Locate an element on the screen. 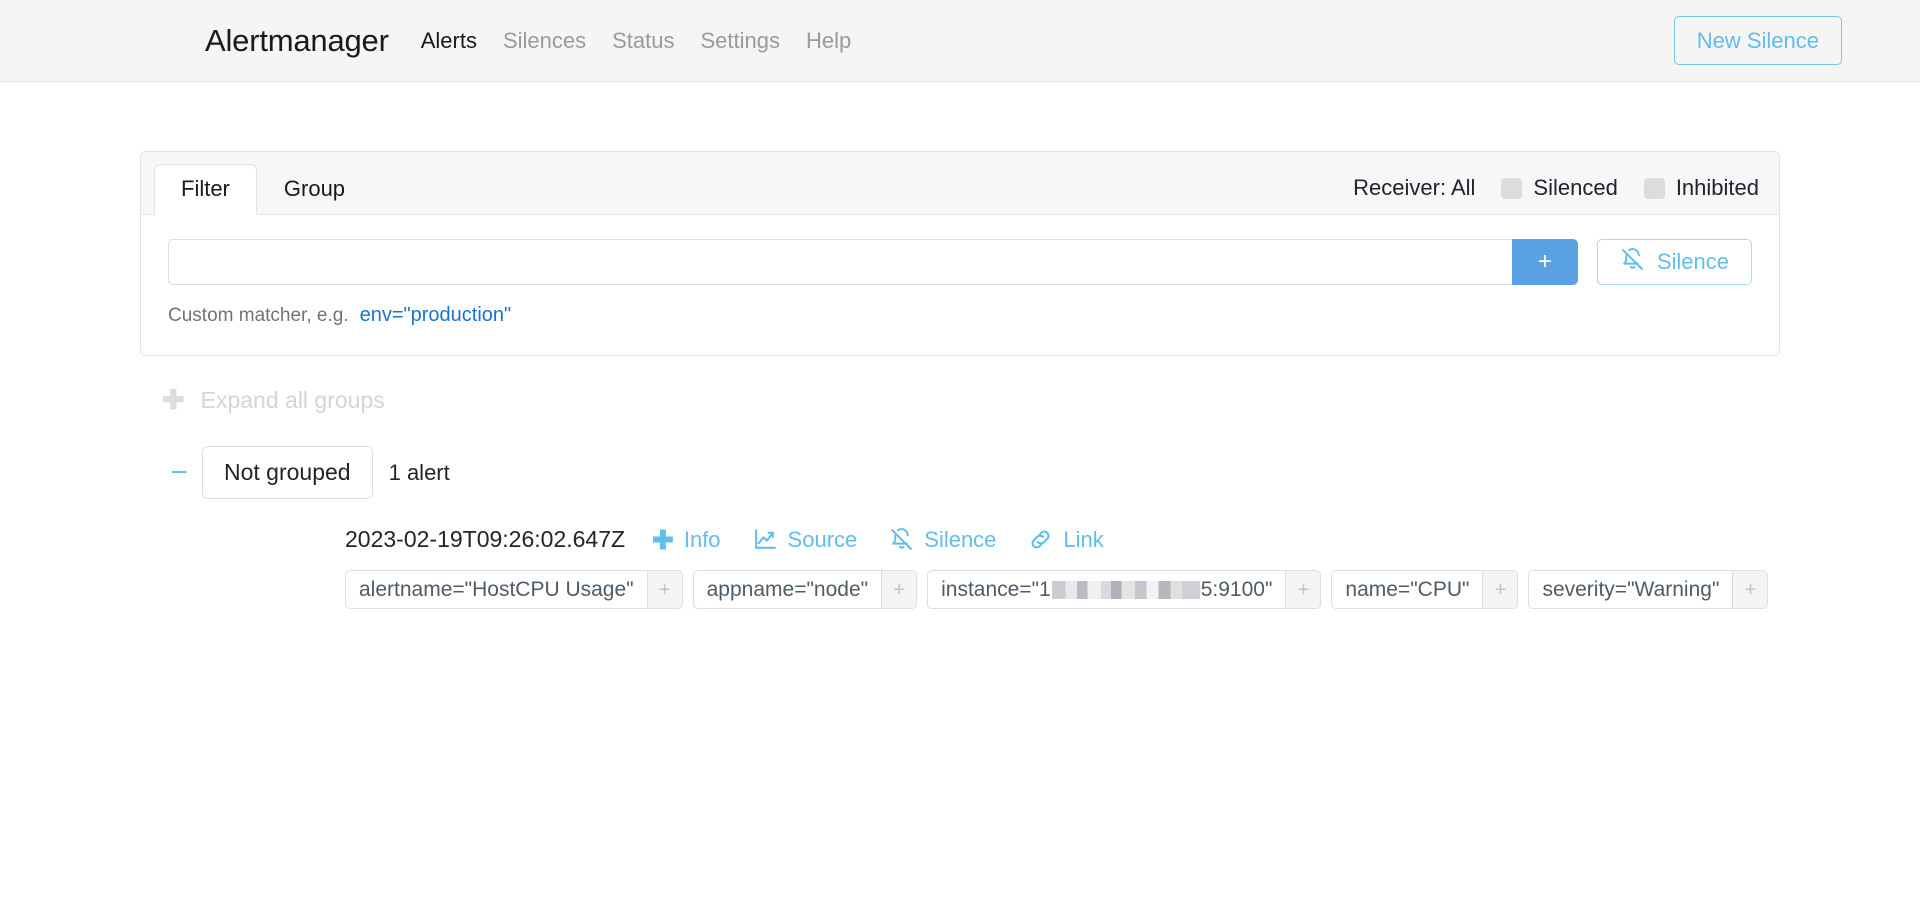 The height and width of the screenshot is (903, 1920). silence-filter-button: Silence is located at coordinates (1674, 262).